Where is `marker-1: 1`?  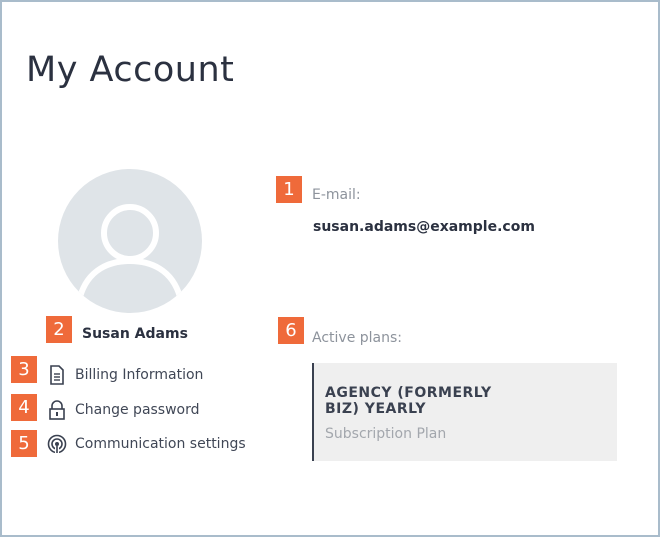
marker-1: 1 is located at coordinates (289, 189).